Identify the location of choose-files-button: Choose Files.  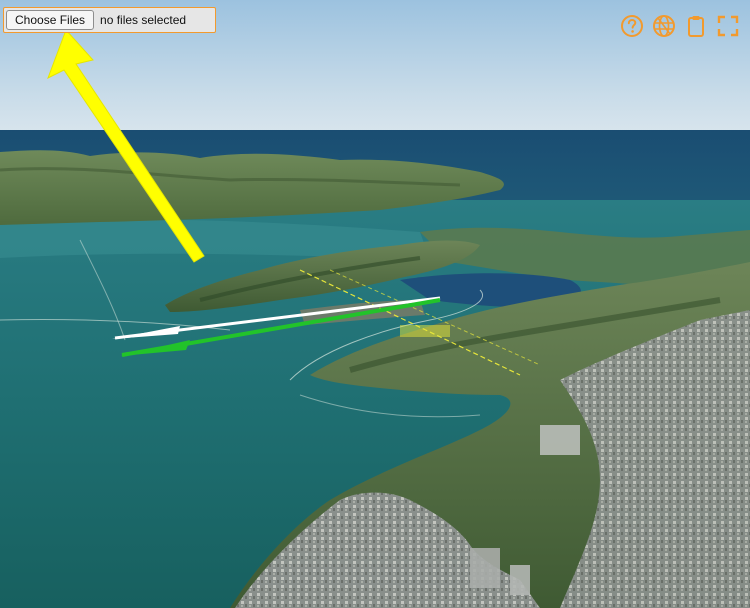
(50, 20).